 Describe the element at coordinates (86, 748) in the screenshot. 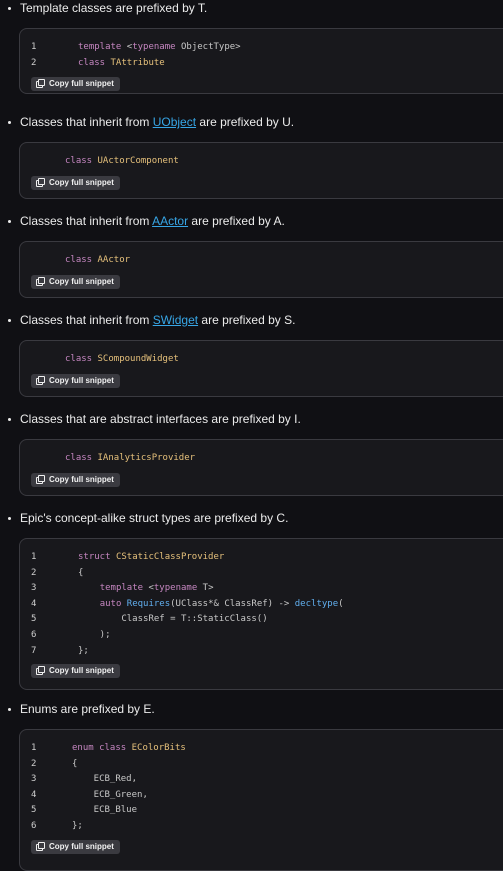

I see `code-token: enum` at that location.